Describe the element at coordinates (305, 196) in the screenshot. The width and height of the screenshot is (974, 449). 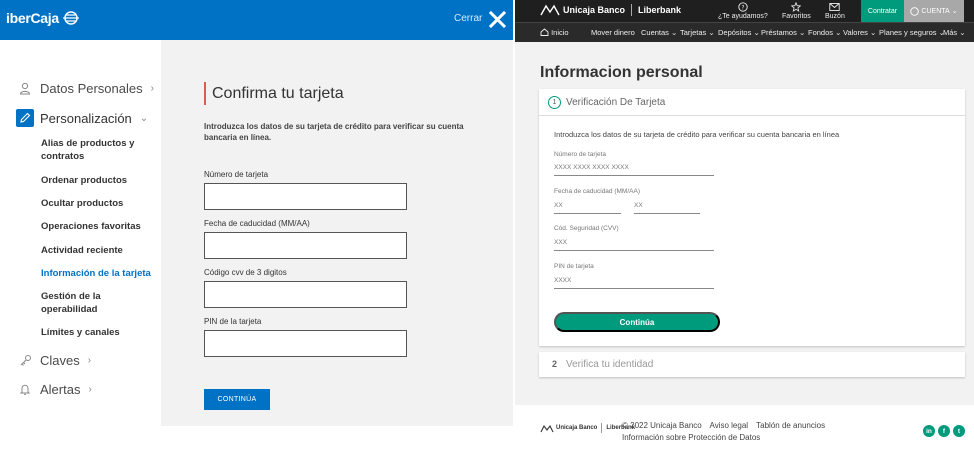
I see `card-number-input` at that location.